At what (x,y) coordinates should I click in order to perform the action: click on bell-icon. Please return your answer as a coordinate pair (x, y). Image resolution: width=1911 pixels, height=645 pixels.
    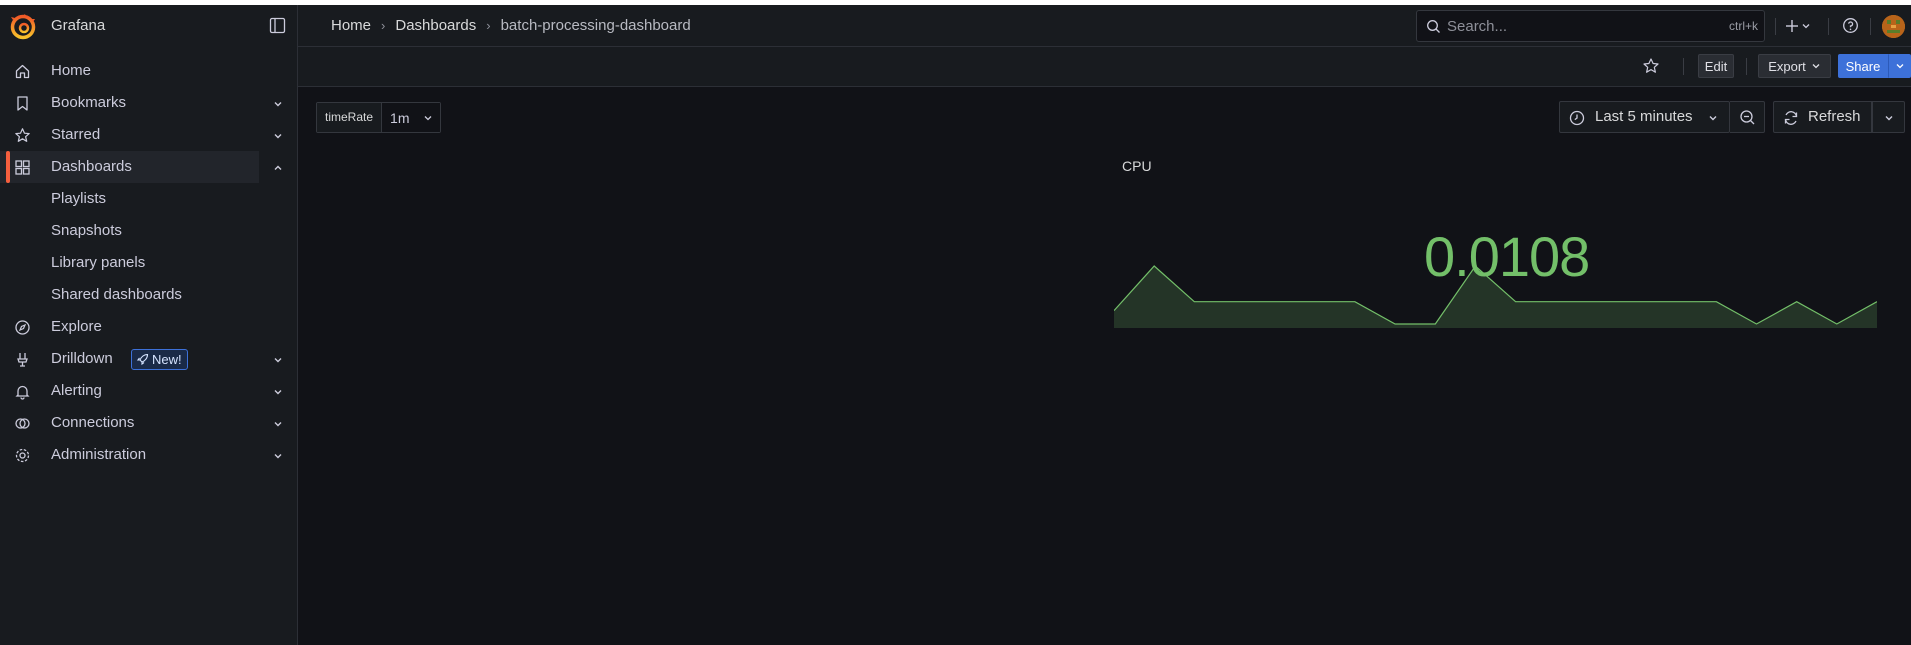
    Looking at the image, I should click on (22, 392).